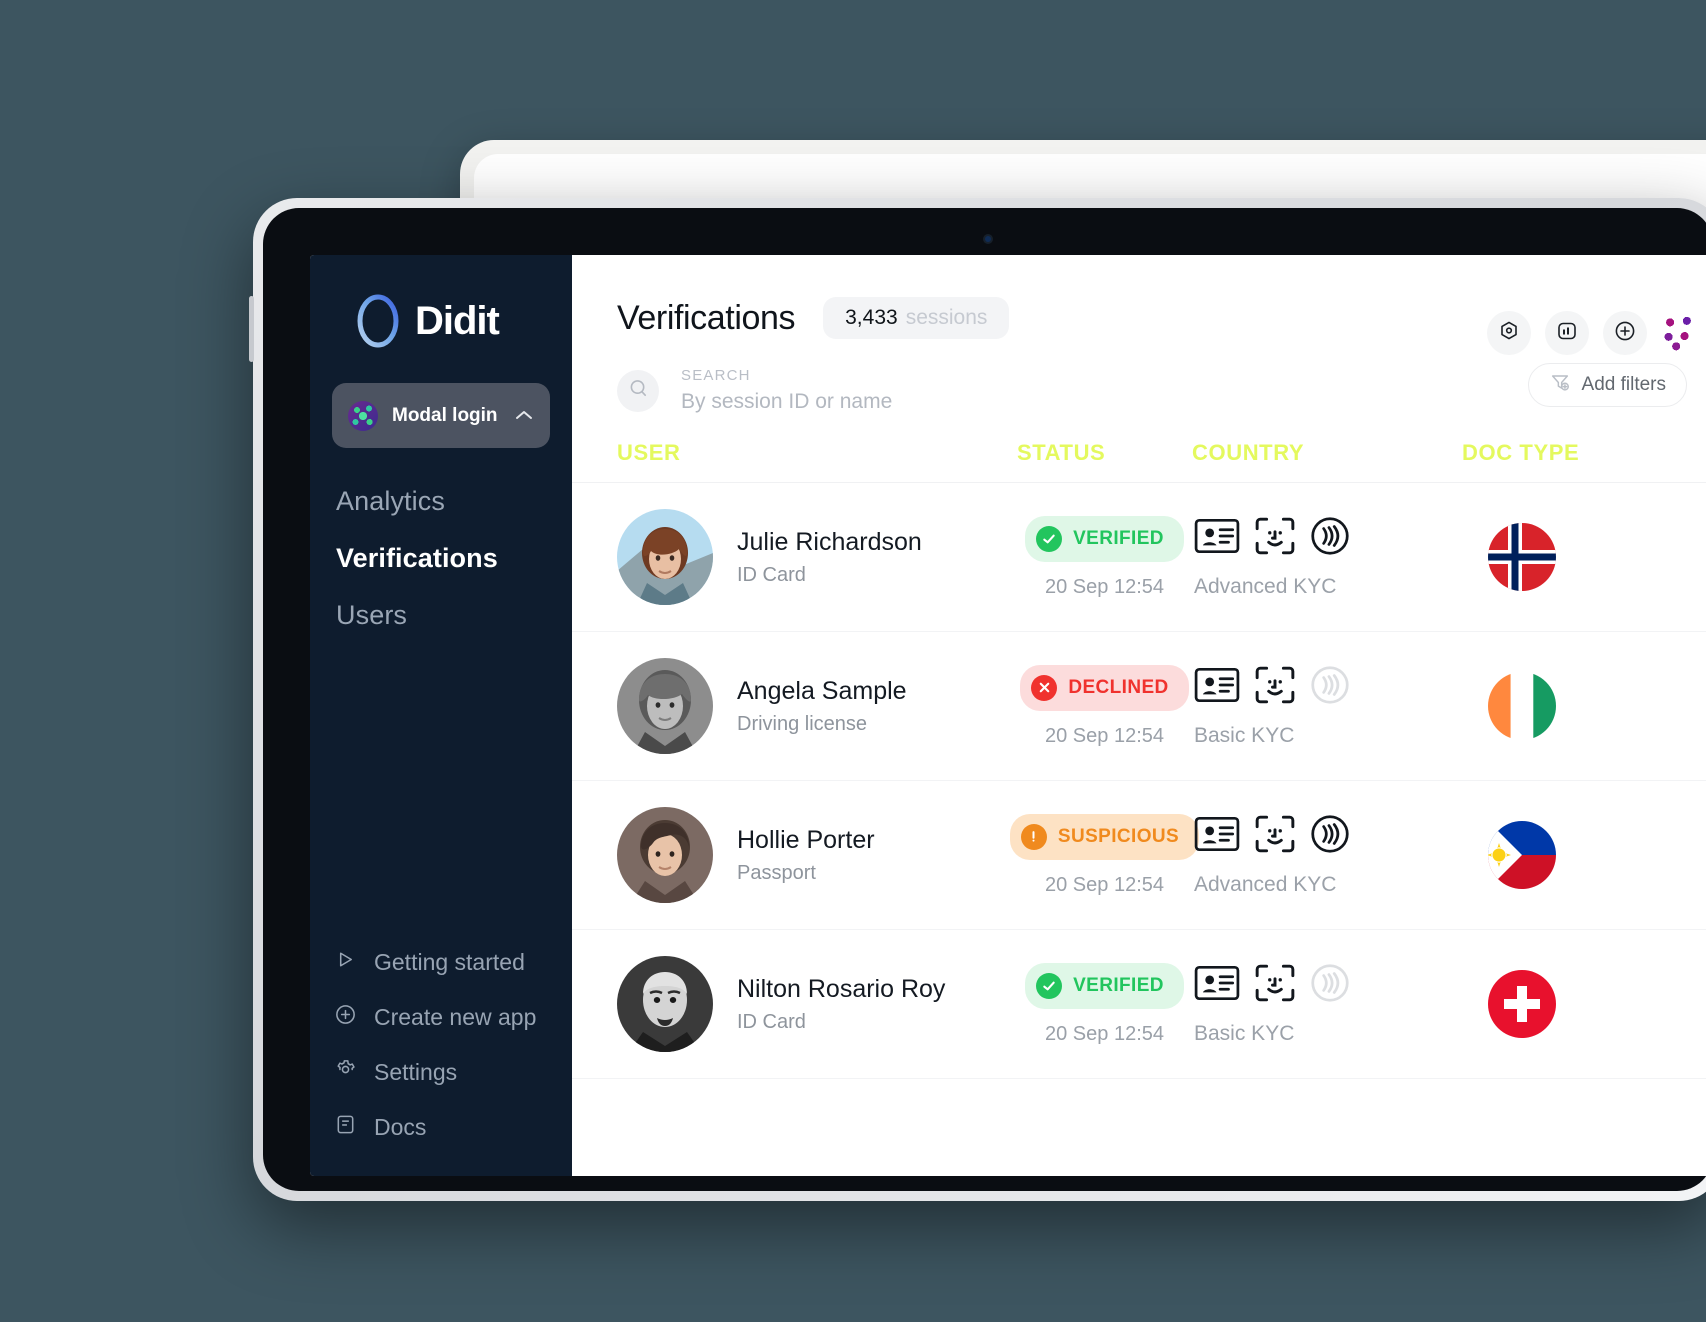 This screenshot has height=1322, width=1706. What do you see at coordinates (716, 375) in the screenshot?
I see `search-label: SEARCH` at bounding box center [716, 375].